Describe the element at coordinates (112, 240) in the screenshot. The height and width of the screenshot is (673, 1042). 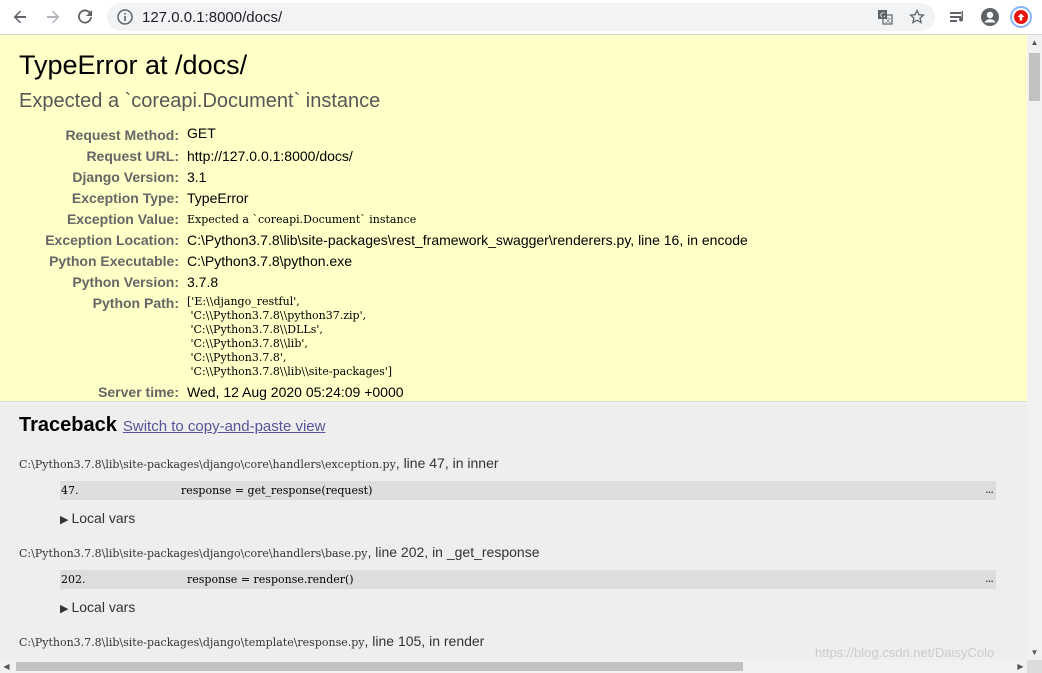
I see `meta-label: Exception Location:` at that location.